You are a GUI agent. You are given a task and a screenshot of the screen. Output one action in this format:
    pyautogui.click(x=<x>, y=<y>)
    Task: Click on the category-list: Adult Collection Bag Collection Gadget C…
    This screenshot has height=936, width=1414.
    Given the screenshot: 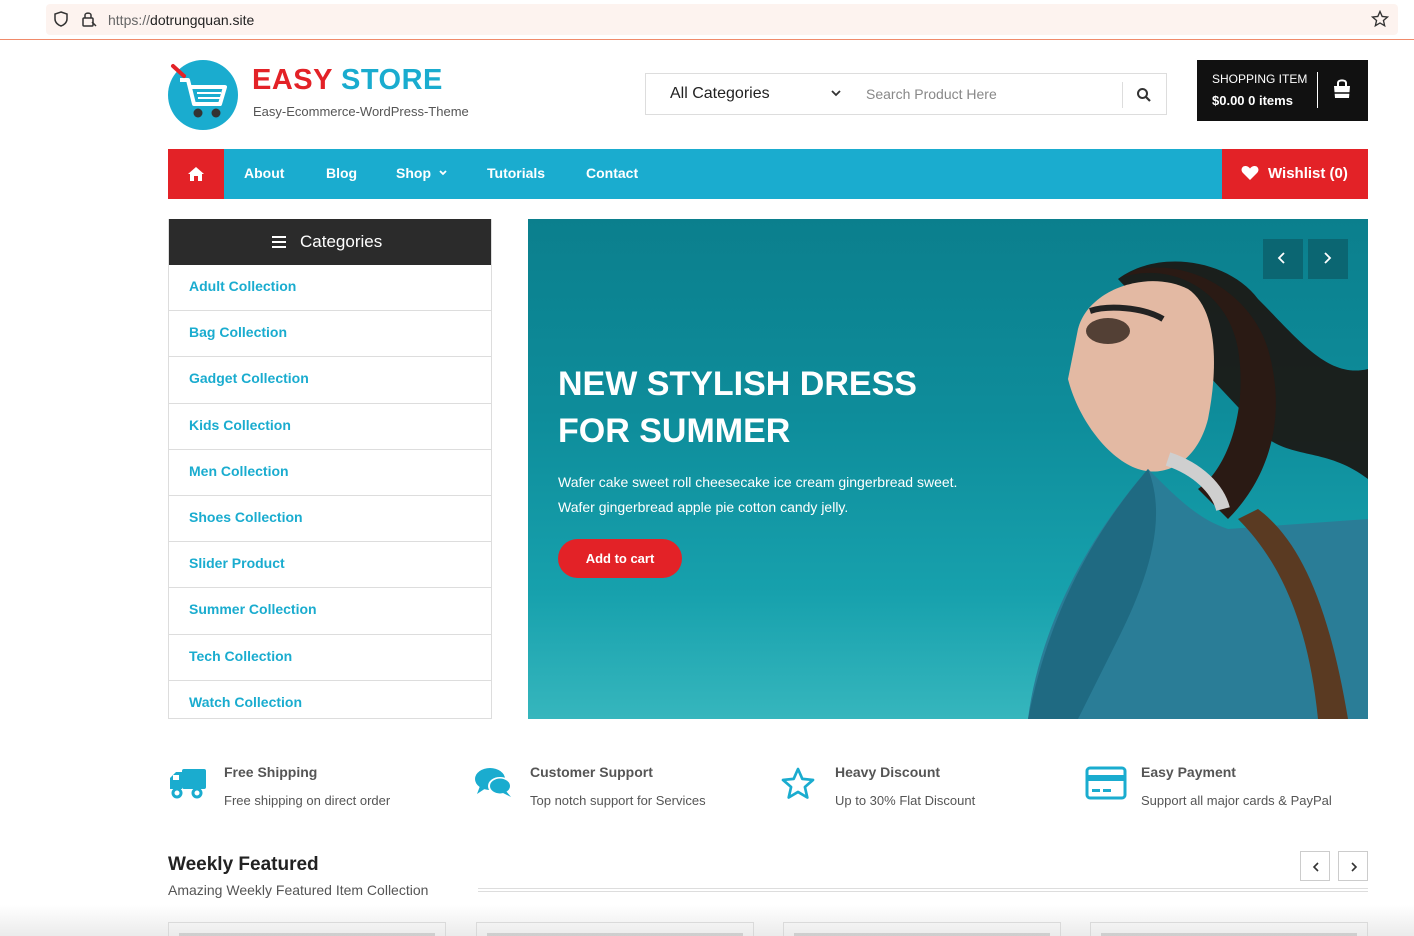 What is the action you would take?
    pyautogui.click(x=330, y=491)
    